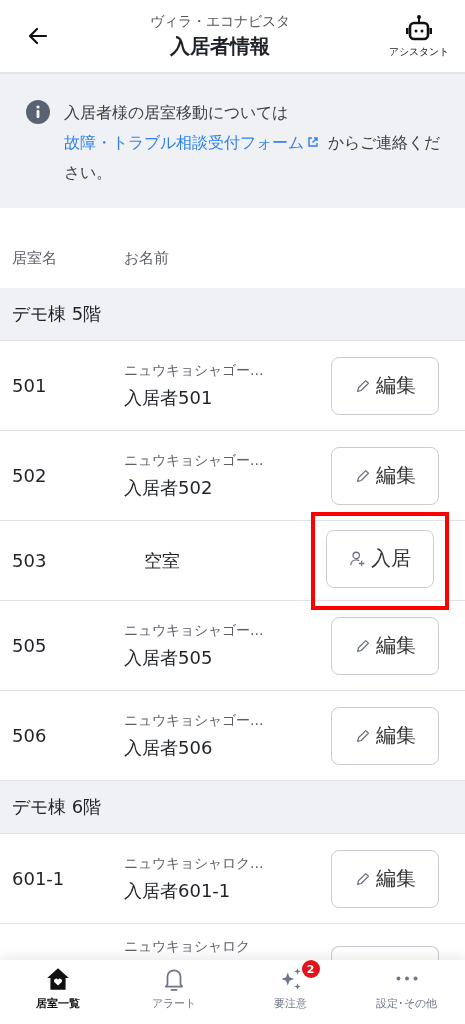 The image size is (465, 1024). I want to click on form-link: 故障・トラブル相談受付フォーム, so click(193, 142).